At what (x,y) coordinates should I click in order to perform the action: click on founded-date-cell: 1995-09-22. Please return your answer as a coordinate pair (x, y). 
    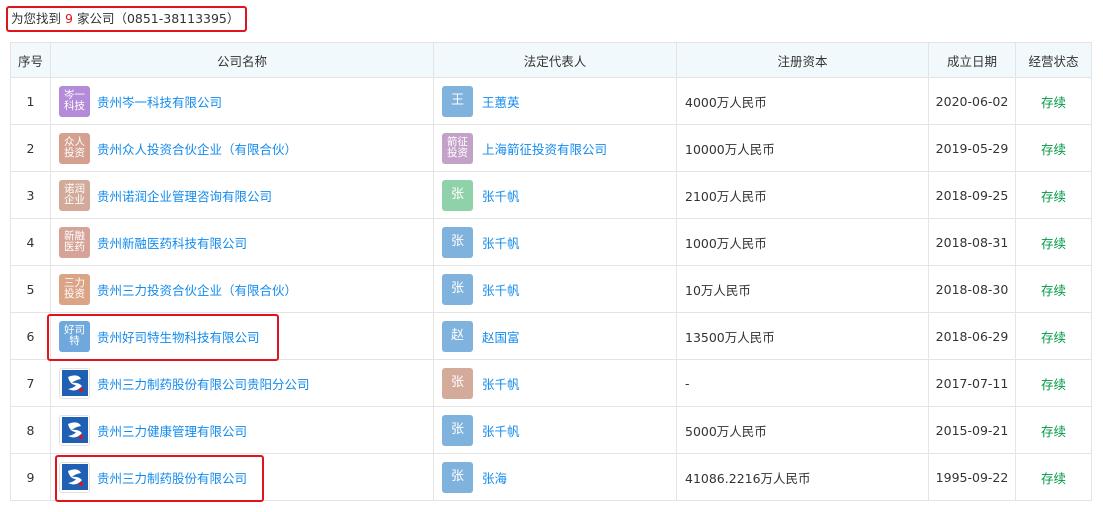
    Looking at the image, I should click on (972, 477).